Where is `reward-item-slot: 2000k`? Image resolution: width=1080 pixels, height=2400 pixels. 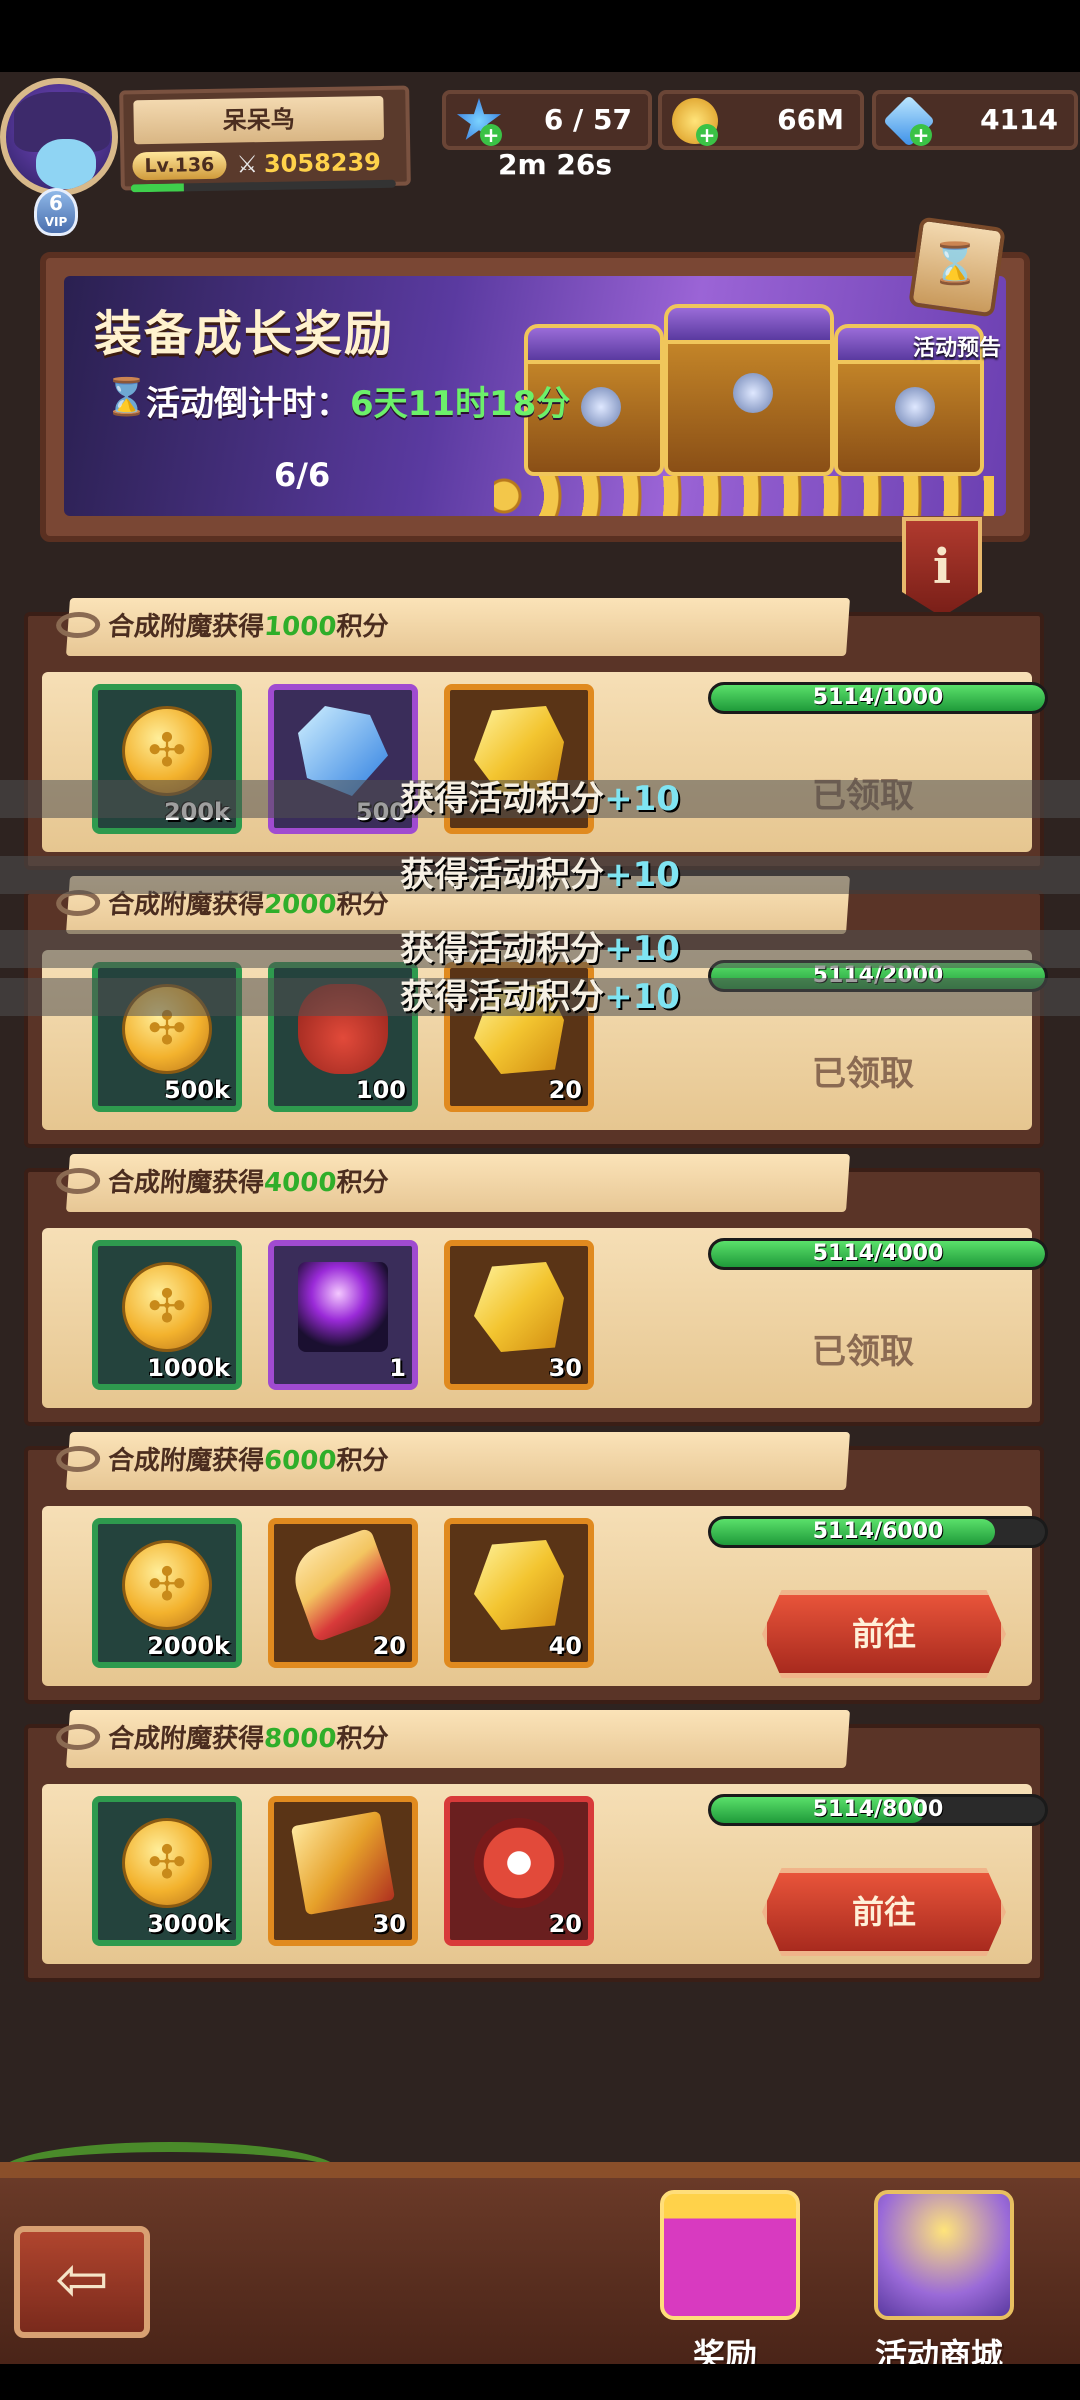 reward-item-slot: 2000k is located at coordinates (167, 1593).